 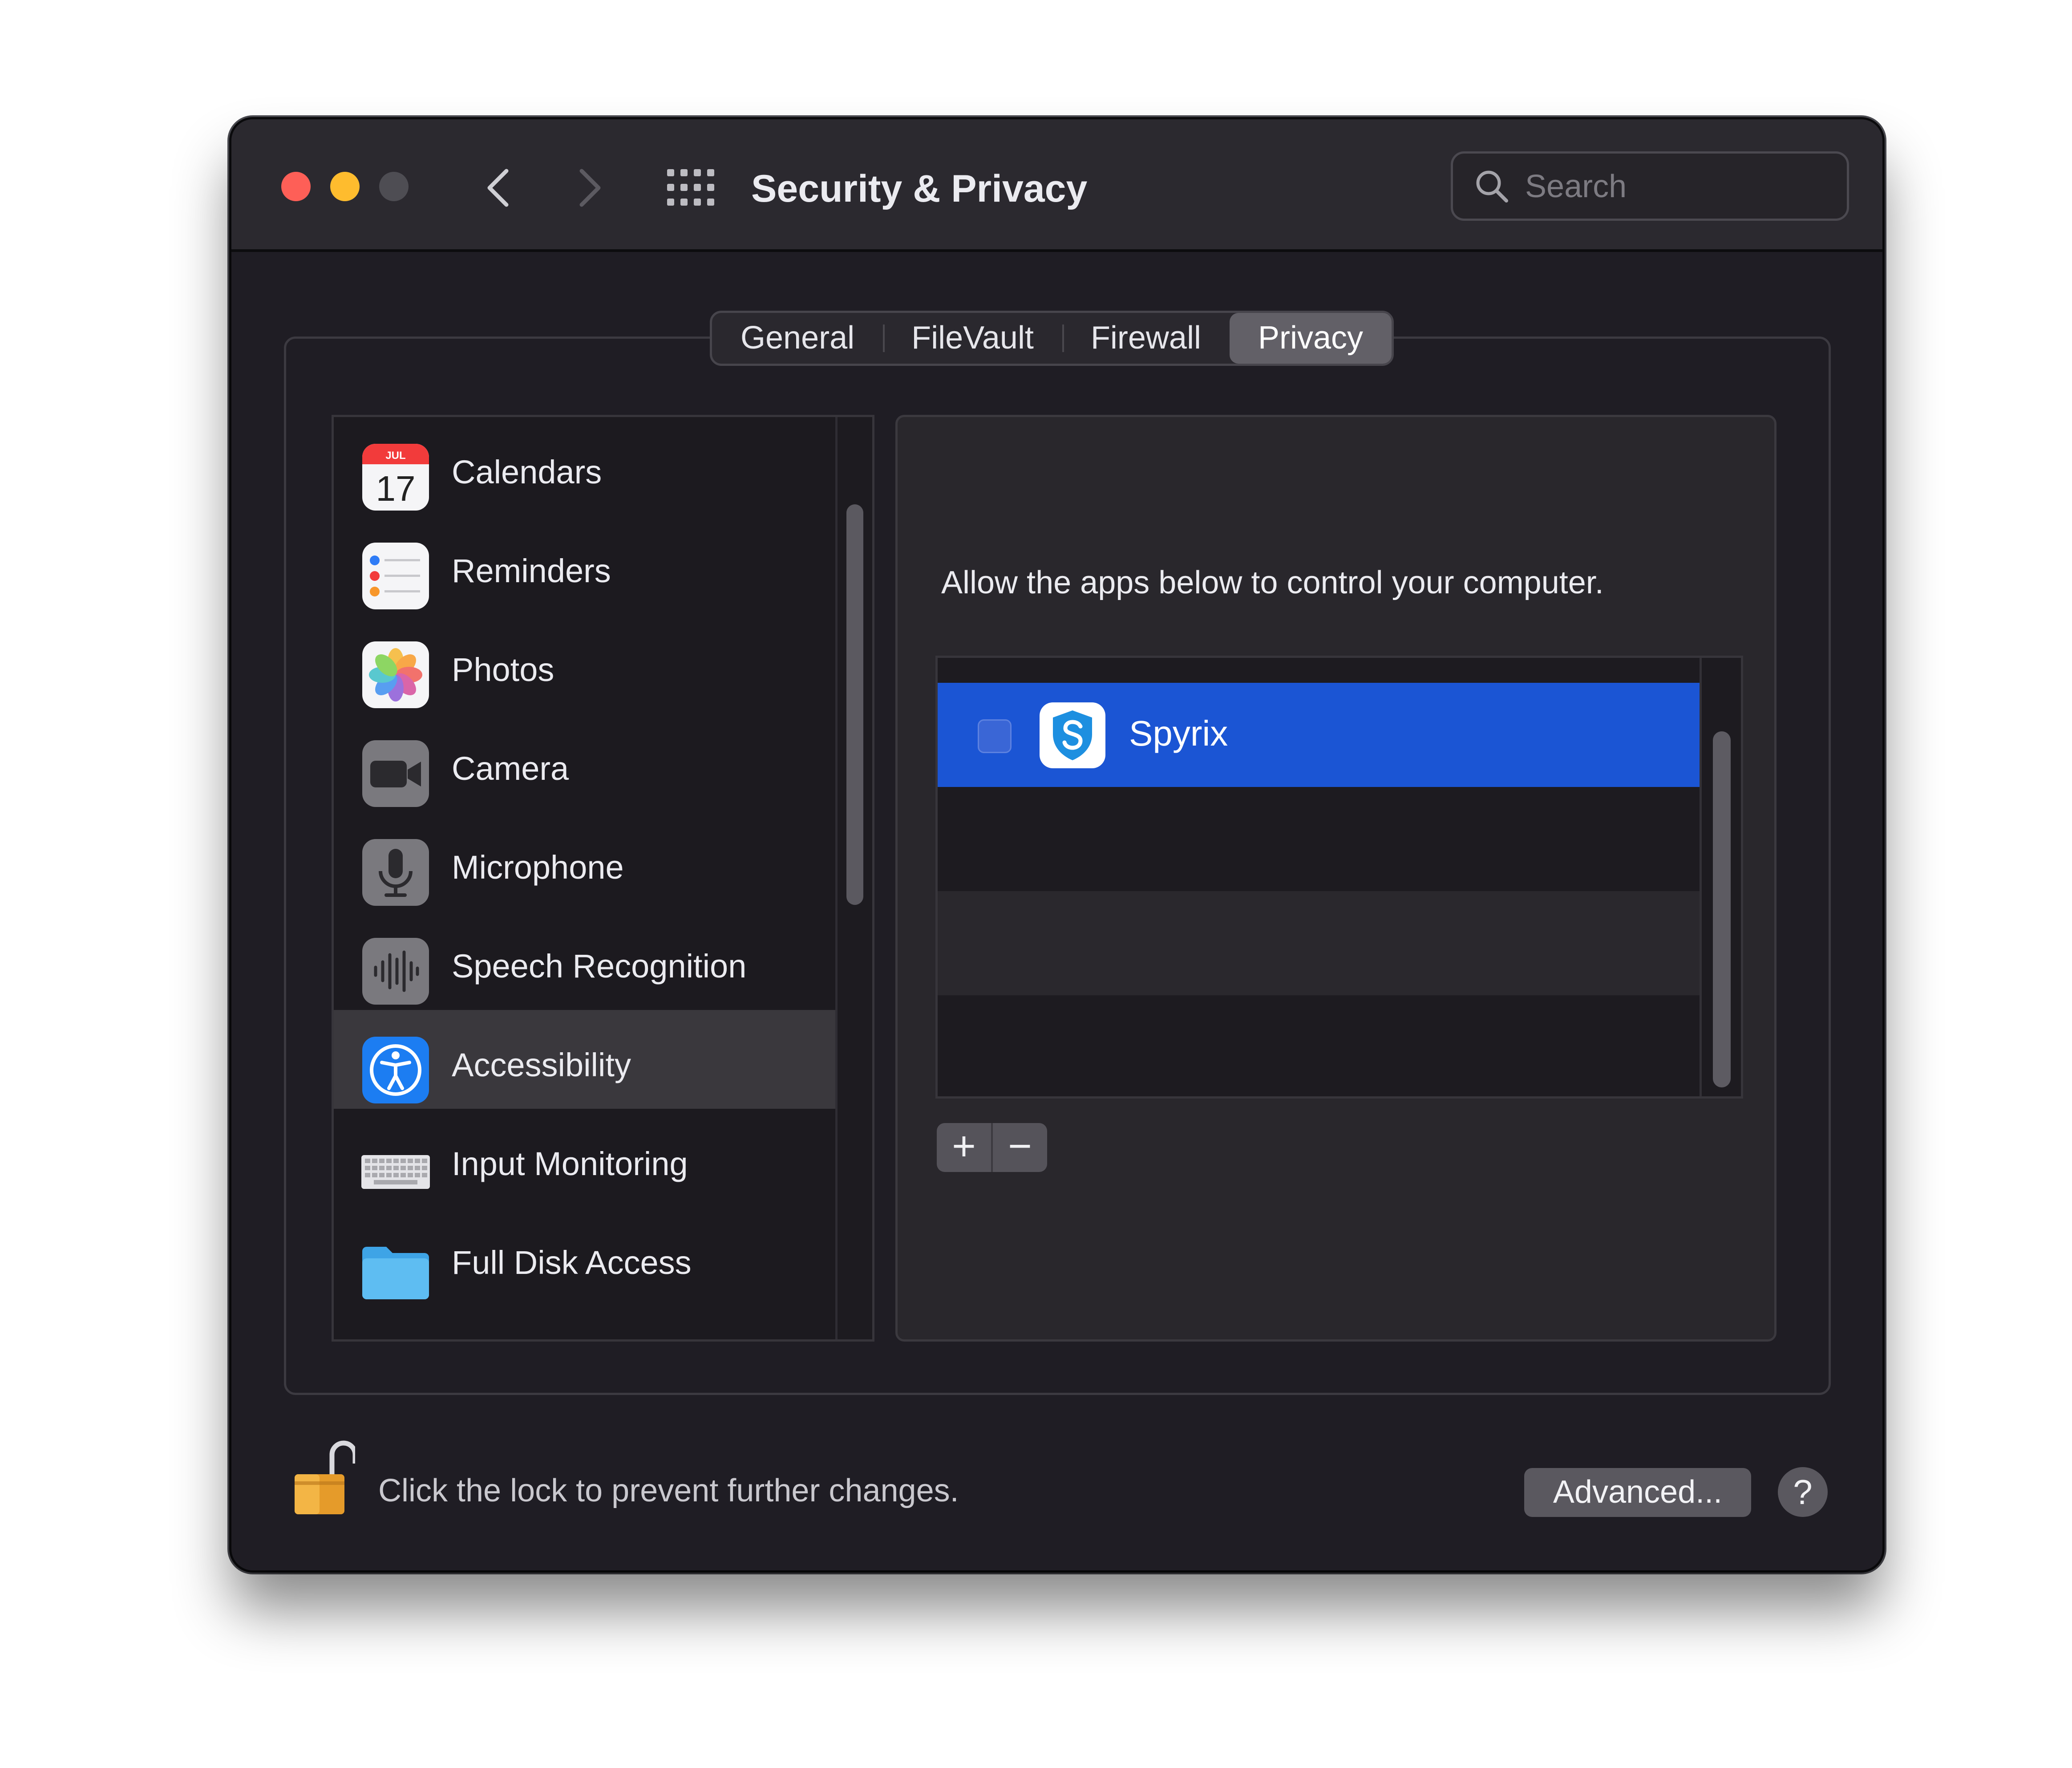 What do you see at coordinates (599, 966) in the screenshot?
I see `sidebar-item-label: Speech Recognition` at bounding box center [599, 966].